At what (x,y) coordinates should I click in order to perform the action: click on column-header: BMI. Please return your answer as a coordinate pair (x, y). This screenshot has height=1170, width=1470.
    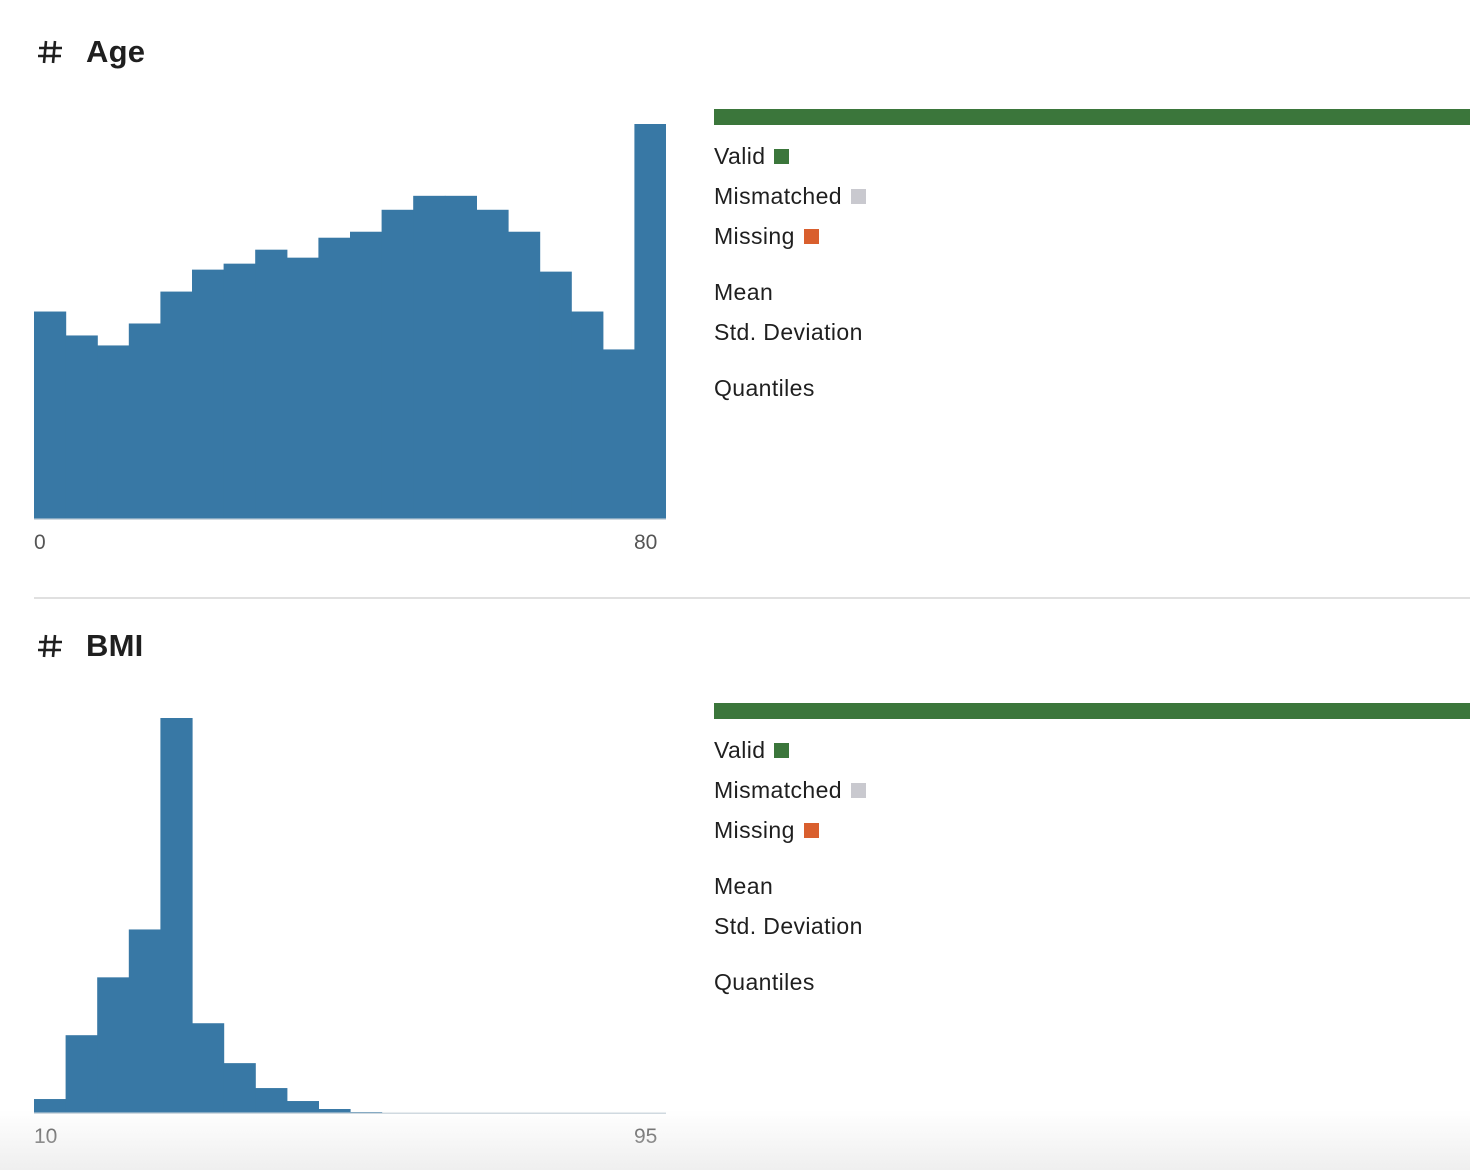
    Looking at the image, I should click on (89, 646).